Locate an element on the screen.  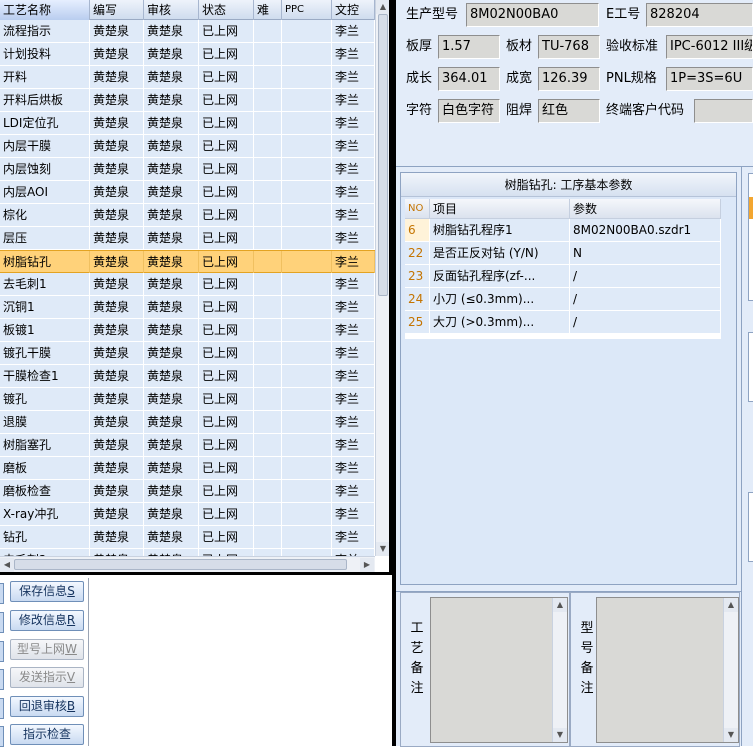
standard-field: IPC-6012 III级 is located at coordinates (709, 47).